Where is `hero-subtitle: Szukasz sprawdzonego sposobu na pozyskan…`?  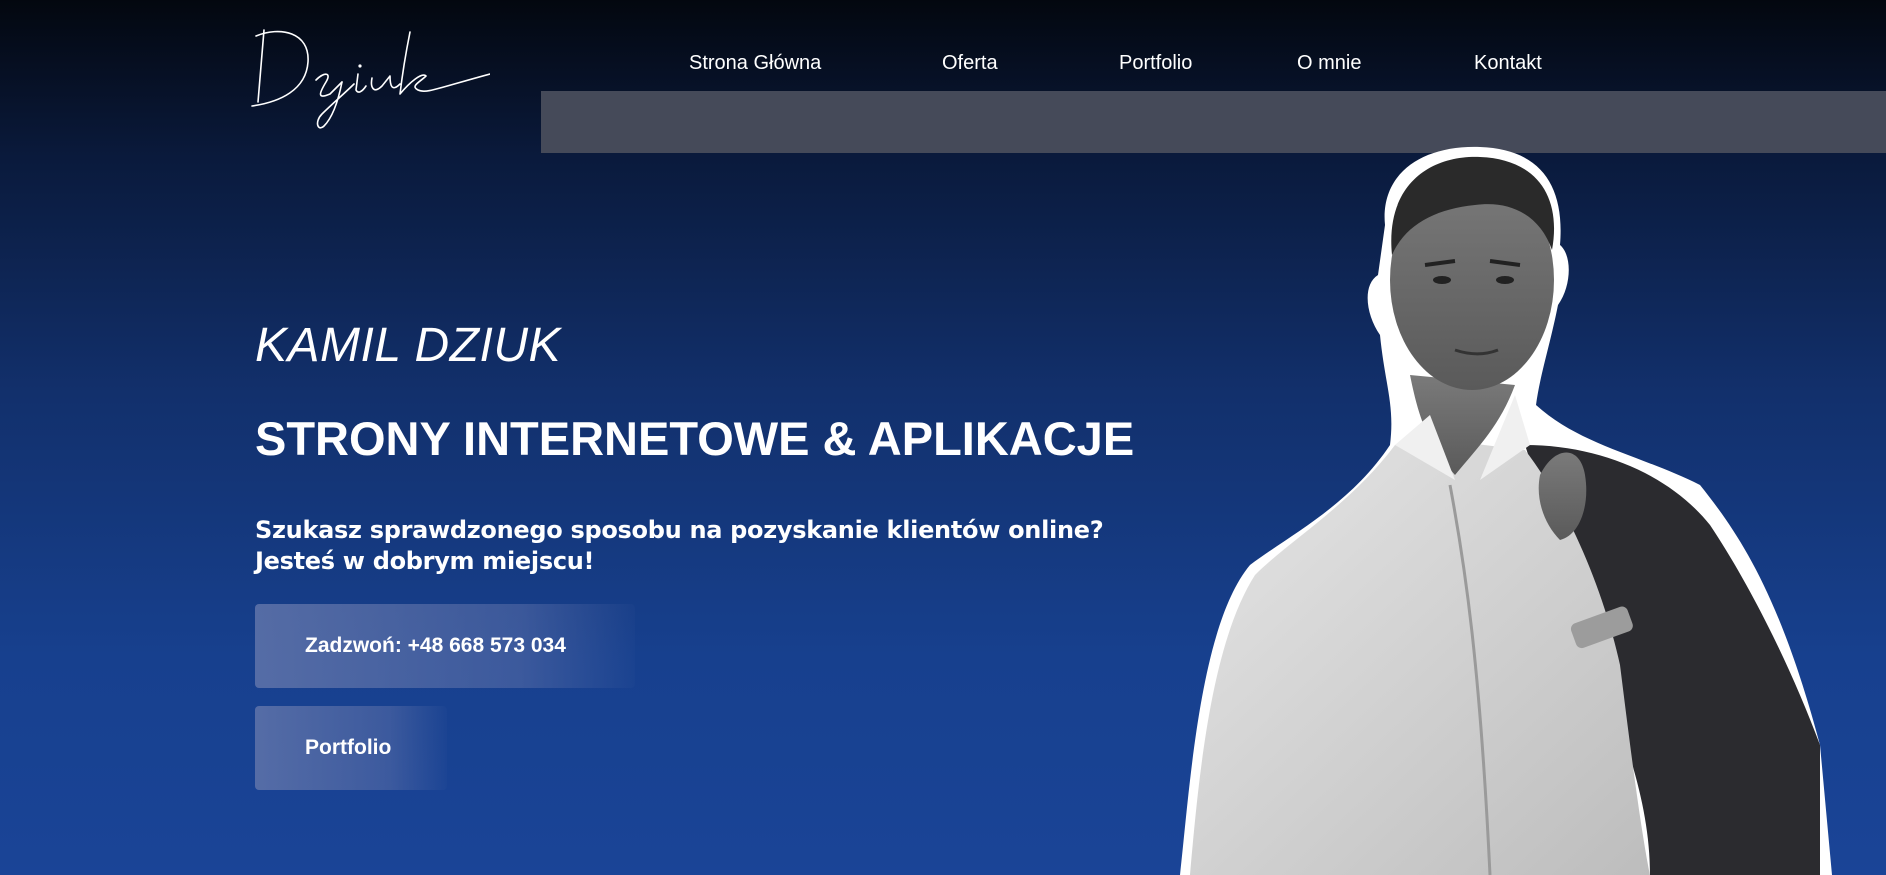 hero-subtitle: Szukasz sprawdzonego sposobu na pozyskan… is located at coordinates (679, 546).